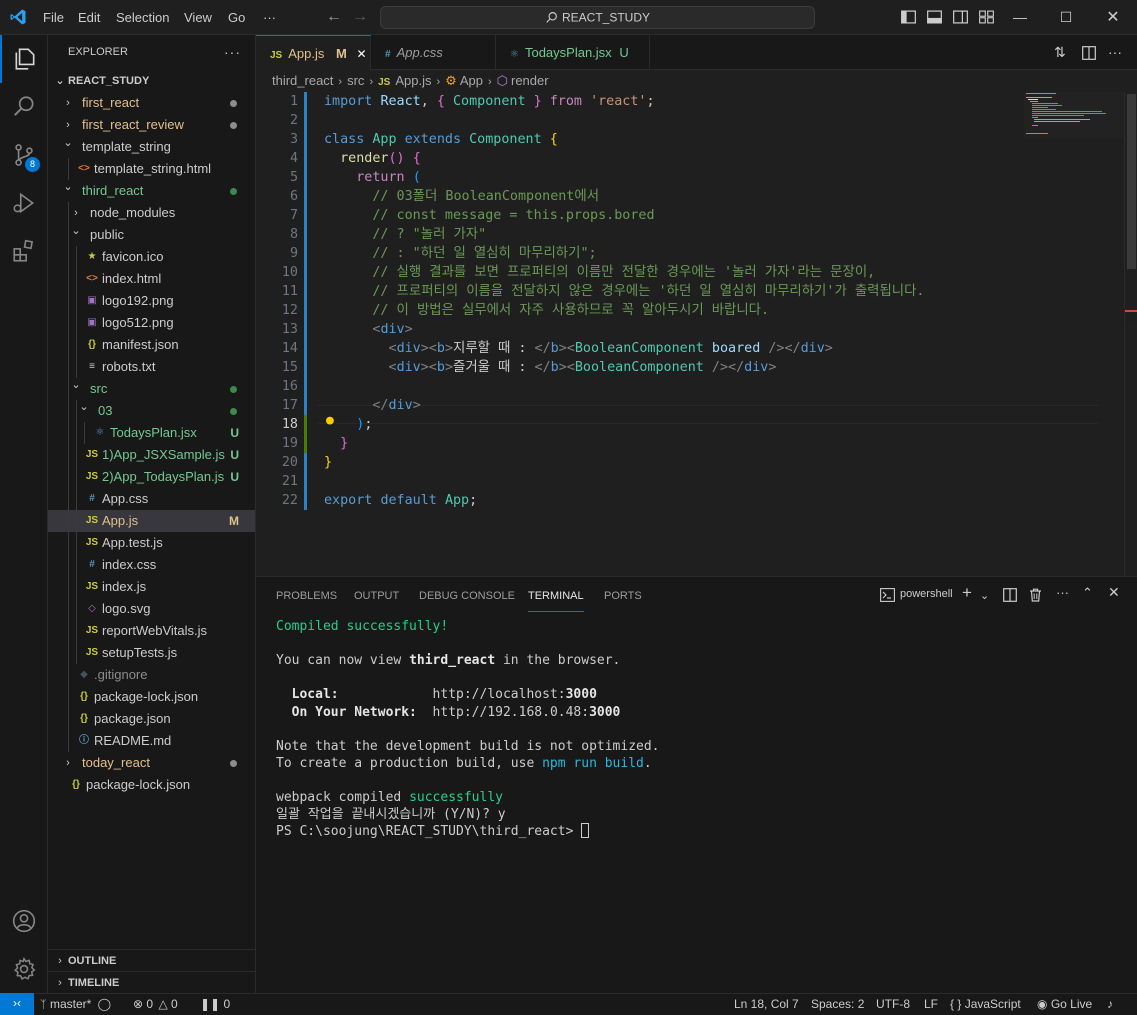 This screenshot has width=1137, height=1015. What do you see at coordinates (1087, 593) in the screenshot?
I see `maximize-panel-chevron-up-icon: ⌃` at bounding box center [1087, 593].